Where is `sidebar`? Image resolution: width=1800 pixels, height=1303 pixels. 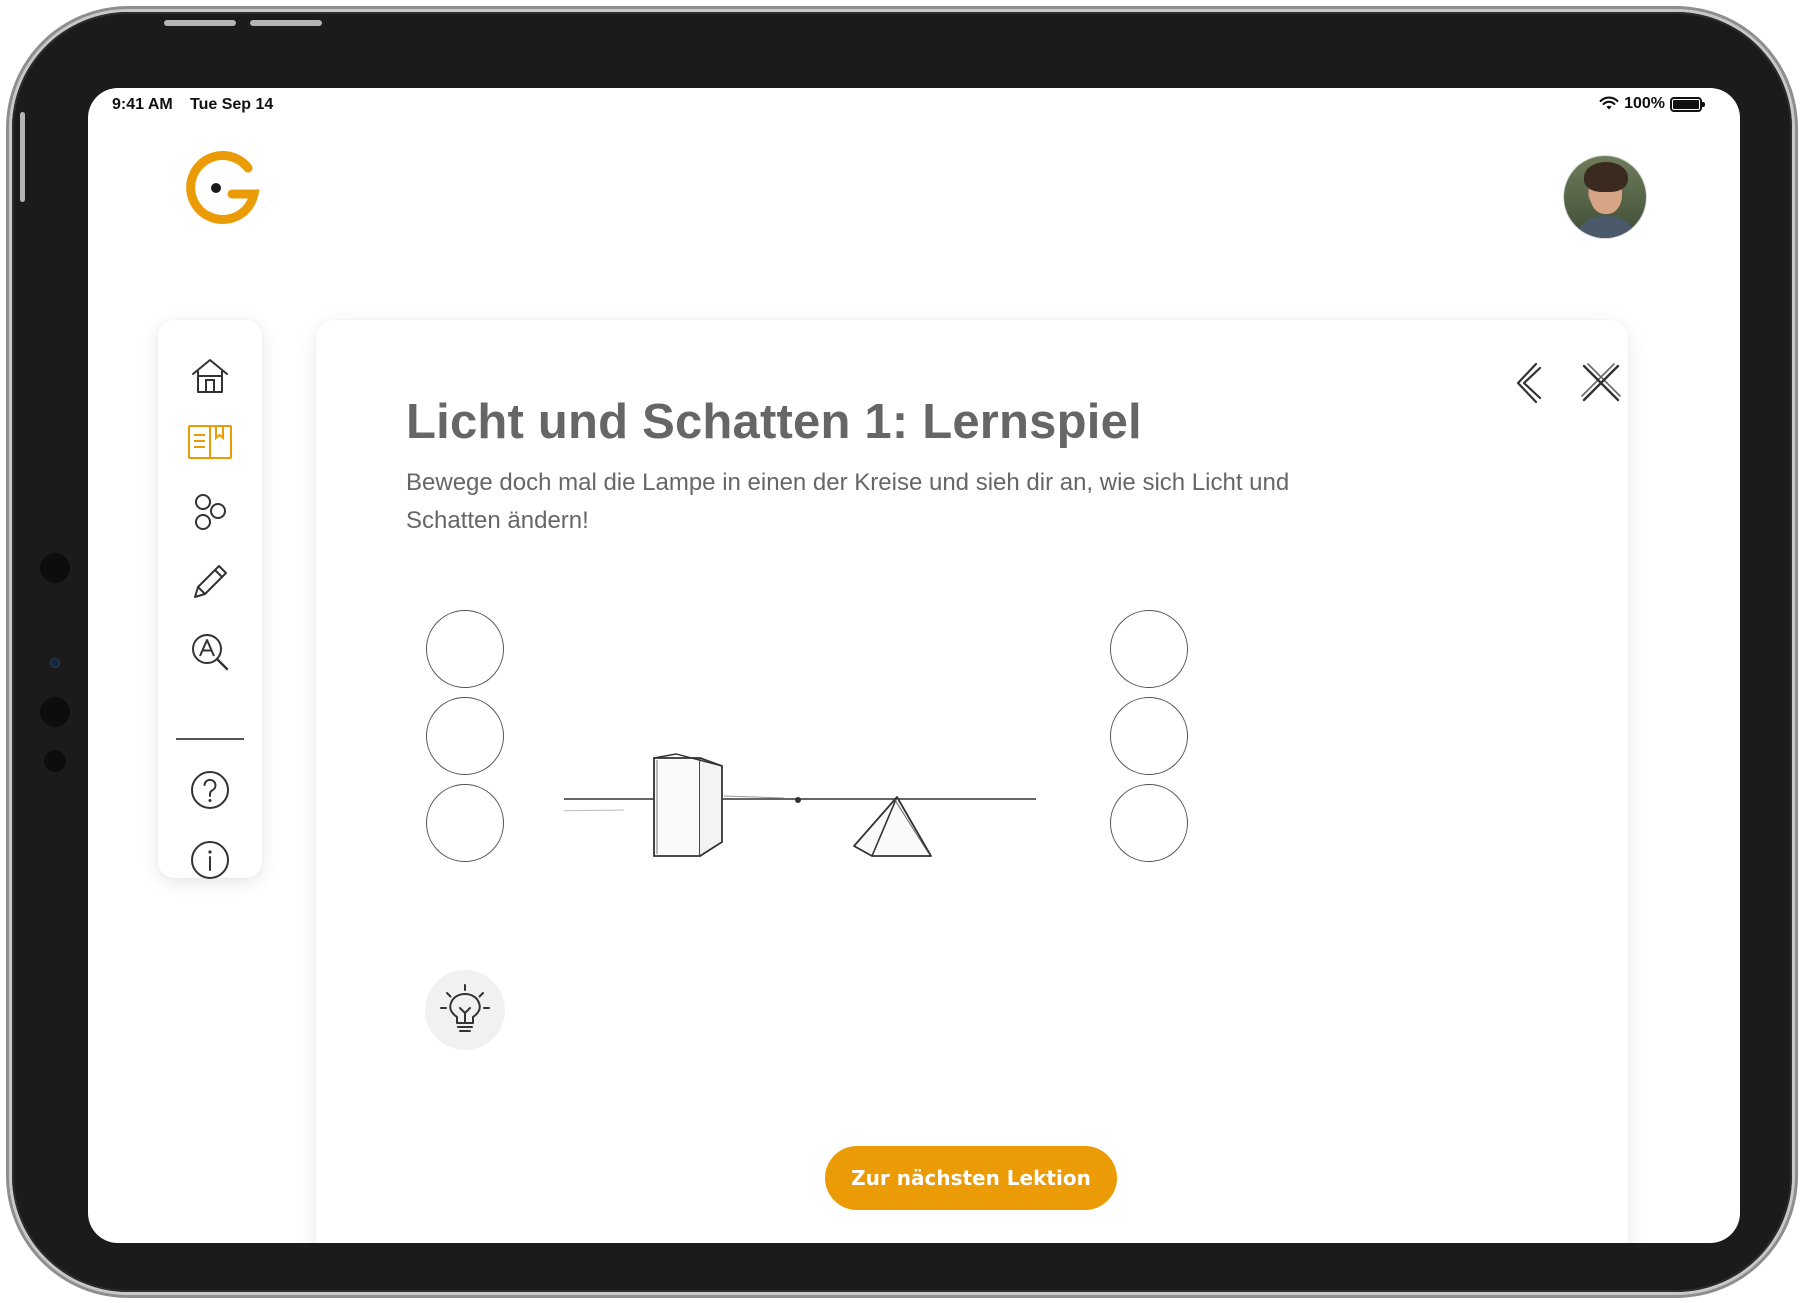 sidebar is located at coordinates (210, 599).